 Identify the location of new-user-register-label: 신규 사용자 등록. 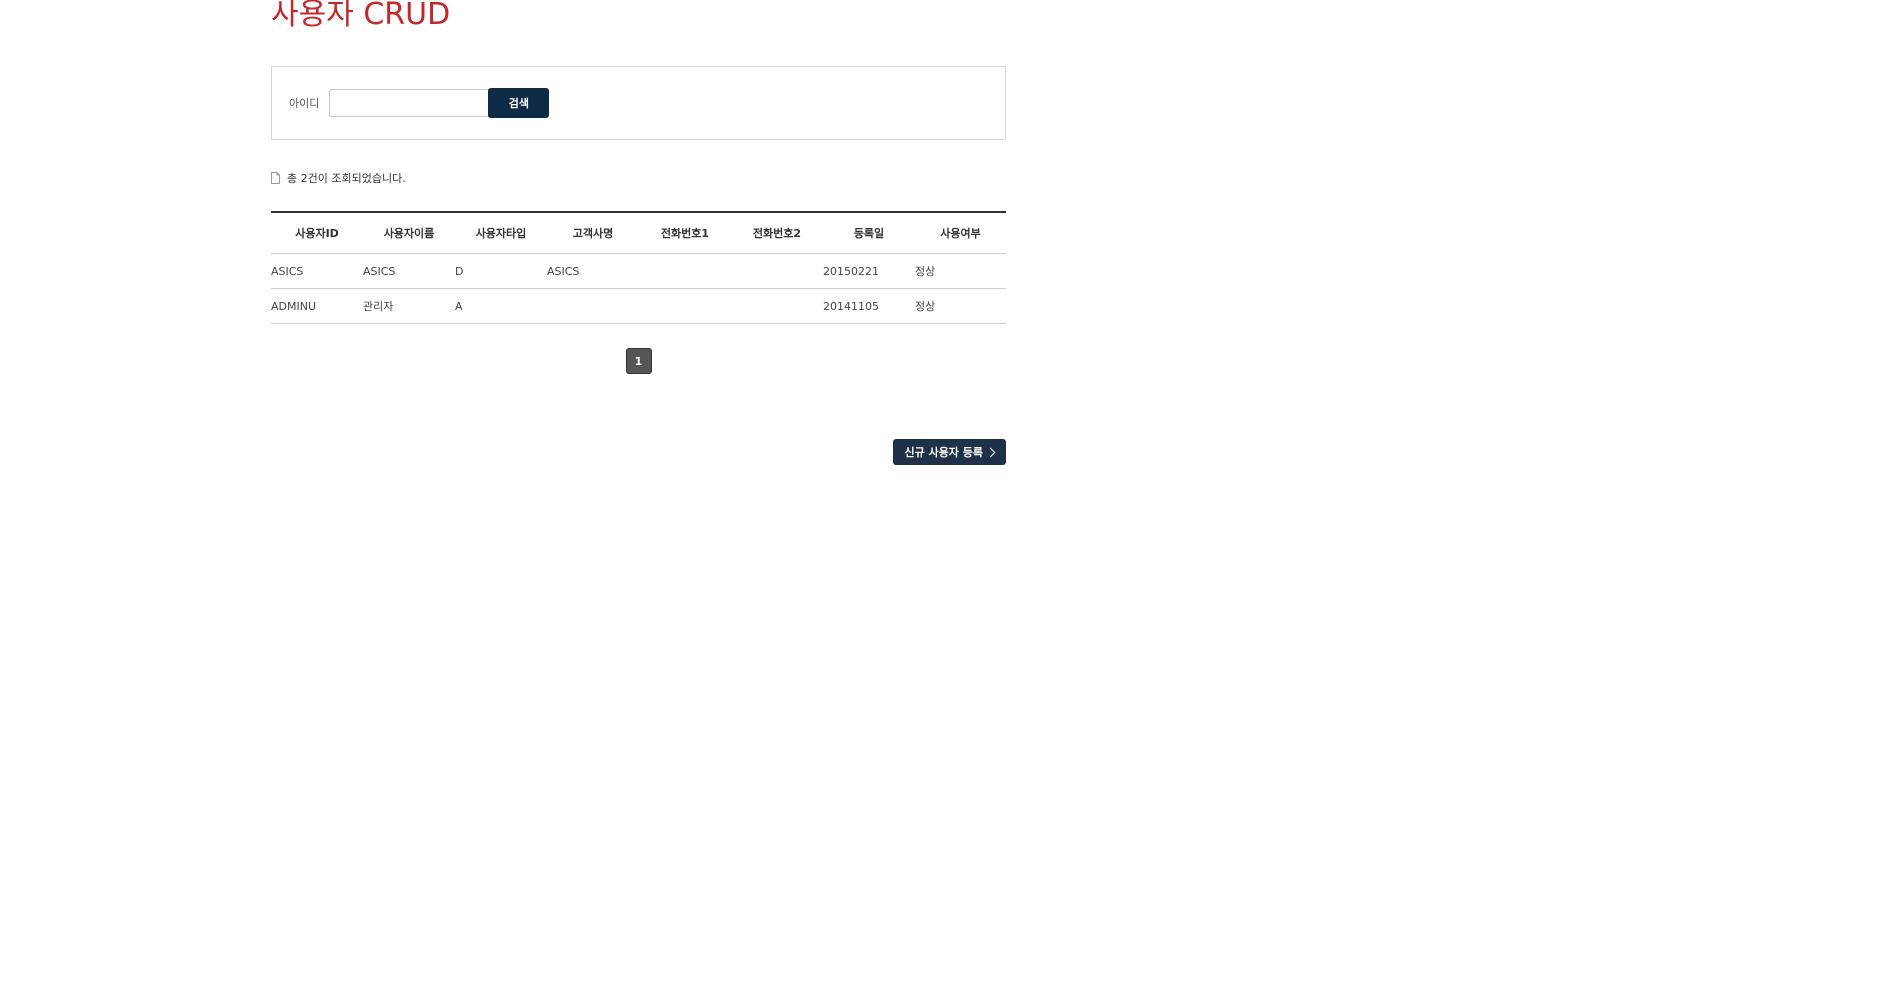
(944, 452).